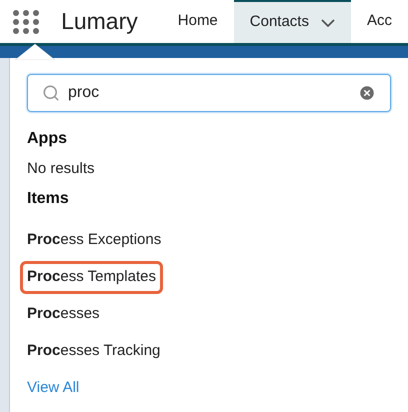 The width and height of the screenshot is (408, 412). What do you see at coordinates (292, 21) in the screenshot?
I see `nav-tab: Contacts` at bounding box center [292, 21].